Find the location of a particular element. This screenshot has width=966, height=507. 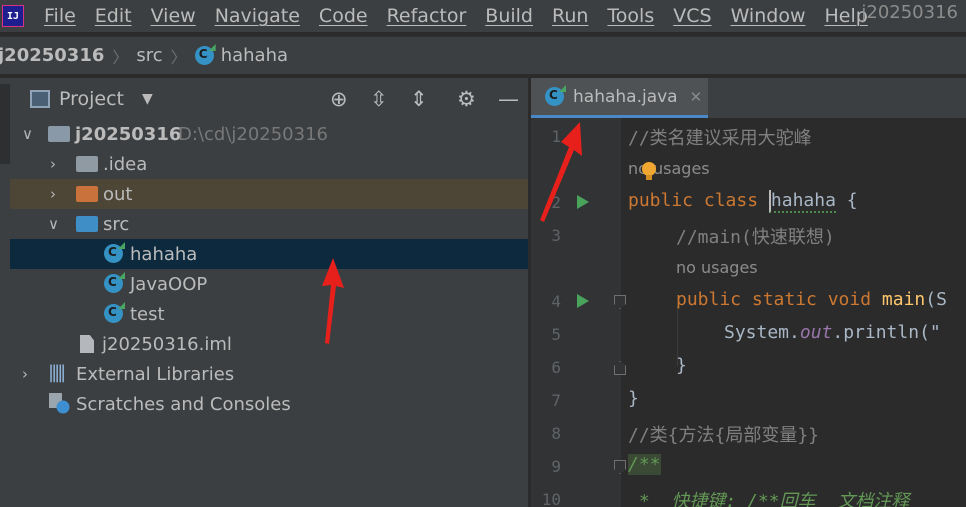

field-name: out is located at coordinates (816, 332).